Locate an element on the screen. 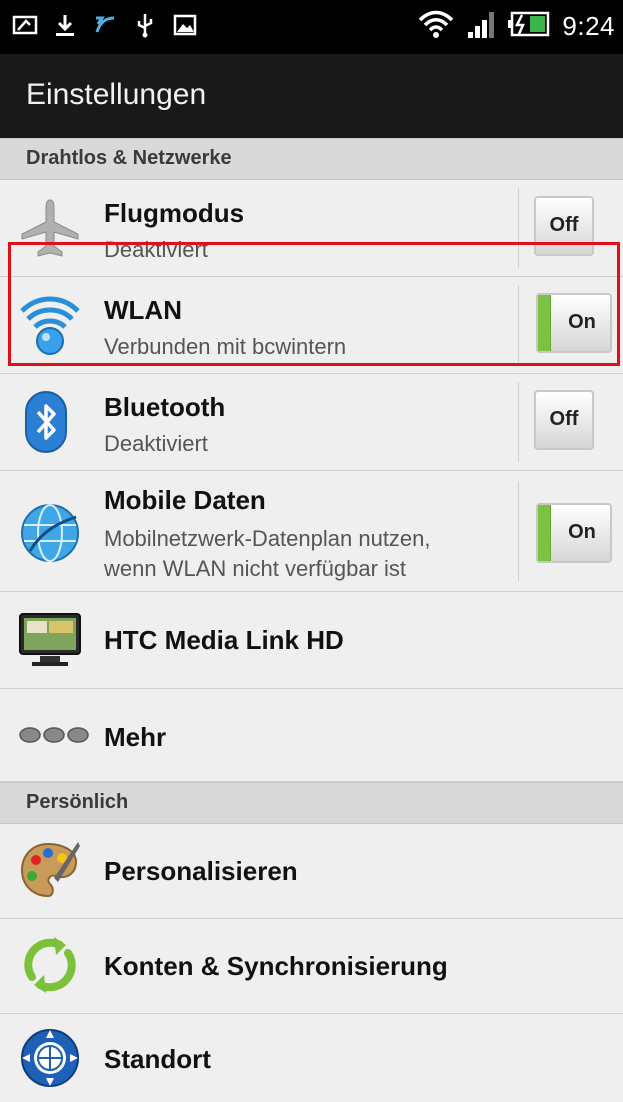  setting-mehr: Mehr is located at coordinates (311, 735).